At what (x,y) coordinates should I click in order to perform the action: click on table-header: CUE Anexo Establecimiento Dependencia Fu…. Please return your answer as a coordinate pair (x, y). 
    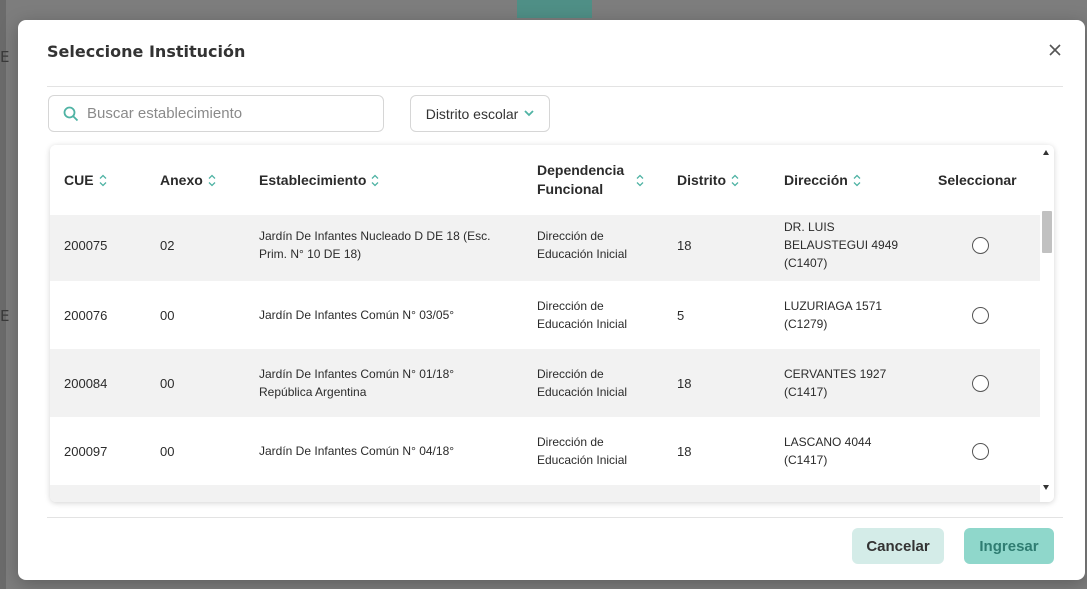
    Looking at the image, I should click on (545, 180).